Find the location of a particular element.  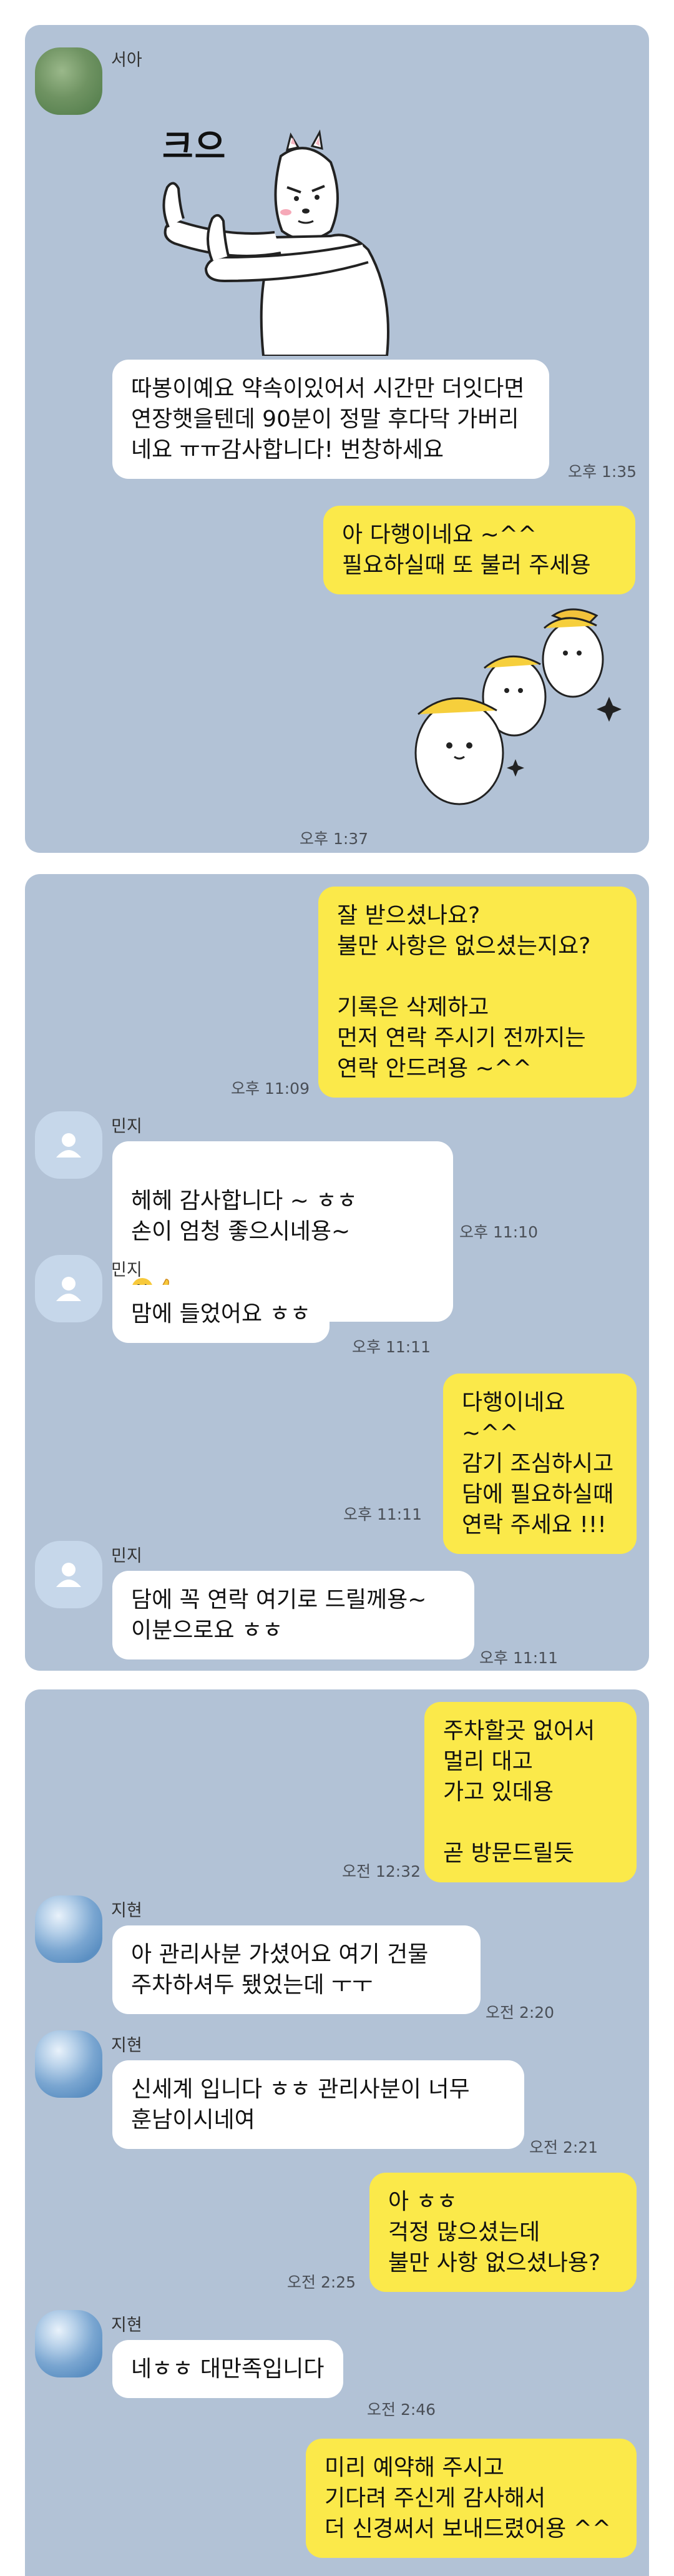

message-text: 헤헤 감사합니다 ~ ㅎㅎ 손이 엄청 좋으시네용~ is located at coordinates (244, 1216).